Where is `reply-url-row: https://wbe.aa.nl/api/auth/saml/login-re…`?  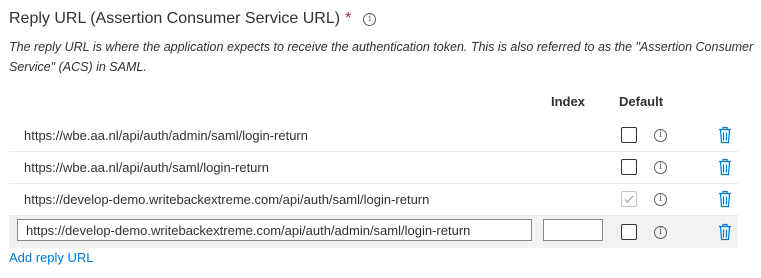 reply-url-row: https://wbe.aa.nl/api/auth/saml/login-re… is located at coordinates (373, 168).